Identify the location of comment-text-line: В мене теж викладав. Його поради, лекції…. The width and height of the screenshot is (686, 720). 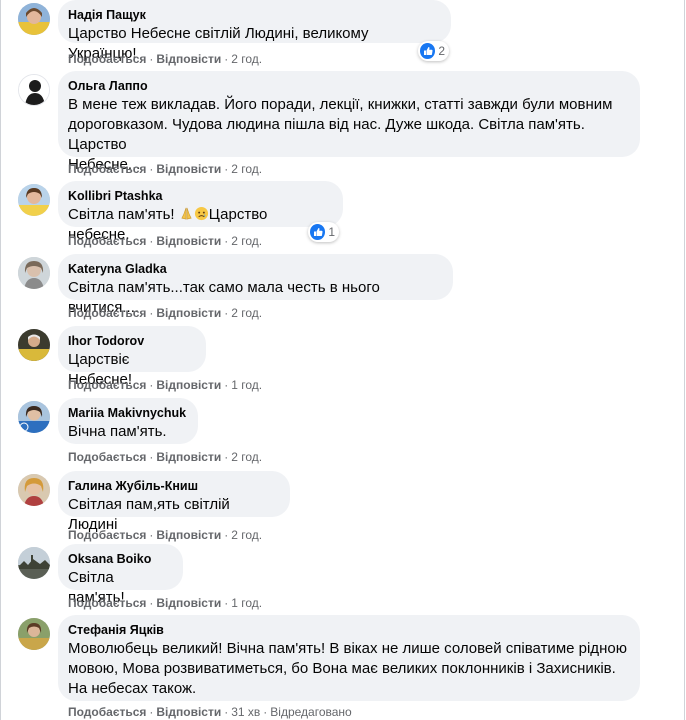
(340, 104).